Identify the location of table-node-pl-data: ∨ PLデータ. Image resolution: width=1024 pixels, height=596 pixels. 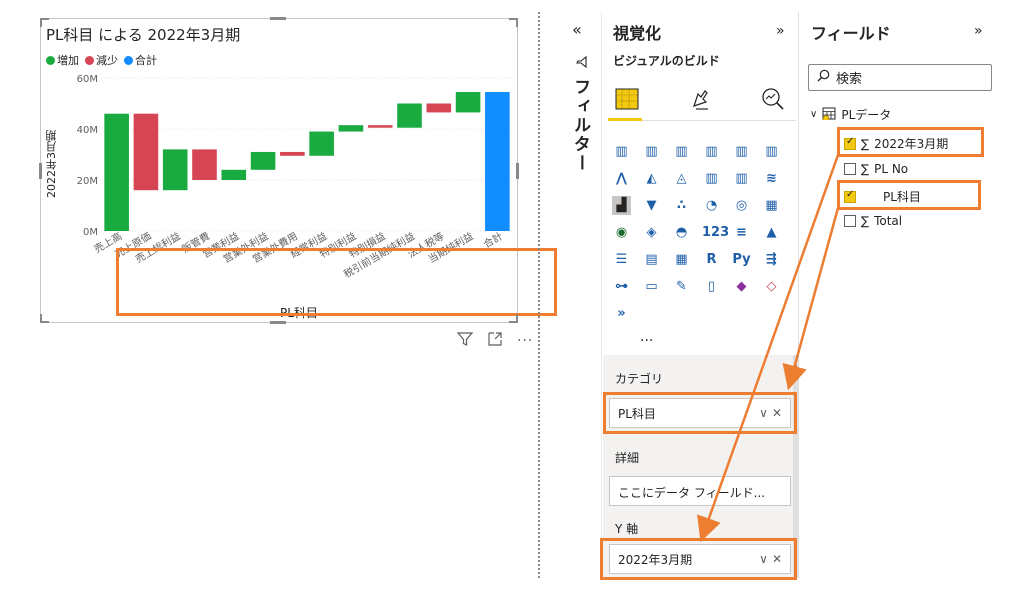
(850, 114).